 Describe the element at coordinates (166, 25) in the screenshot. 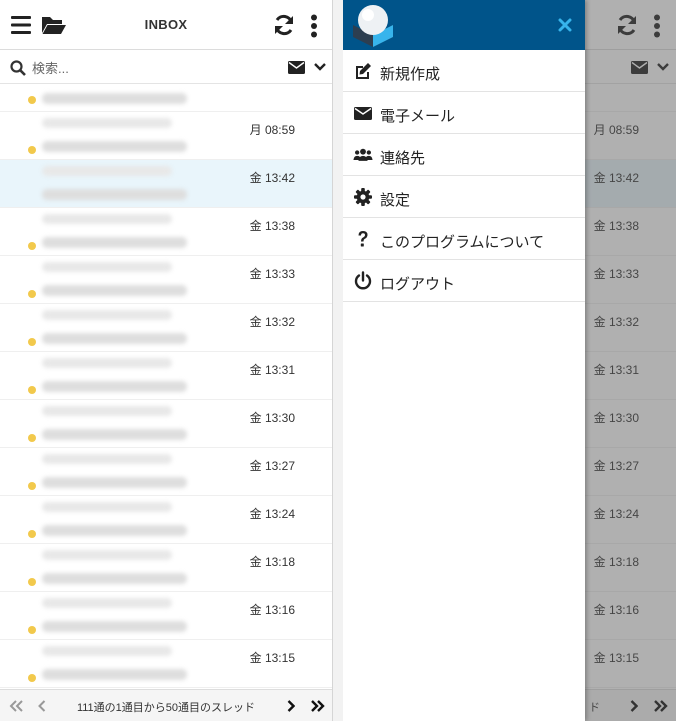

I see `header-bar: INBOX` at that location.